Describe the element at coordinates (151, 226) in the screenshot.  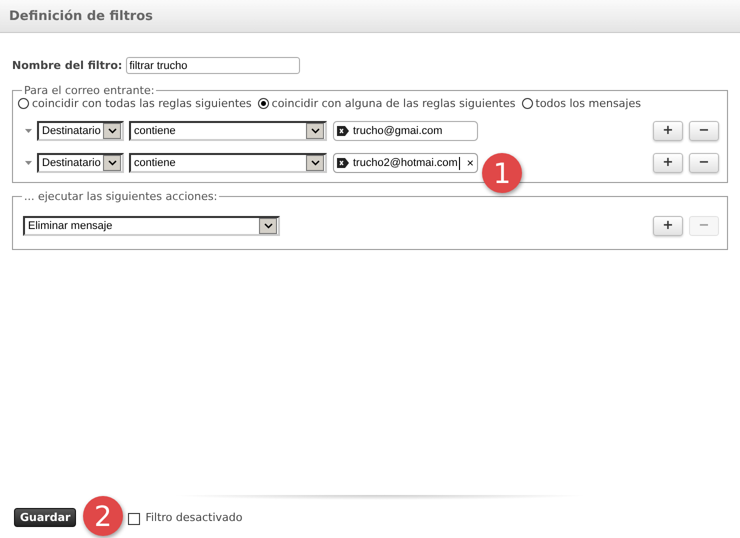
I see `action-dropdown: Eliminar mensaje` at that location.